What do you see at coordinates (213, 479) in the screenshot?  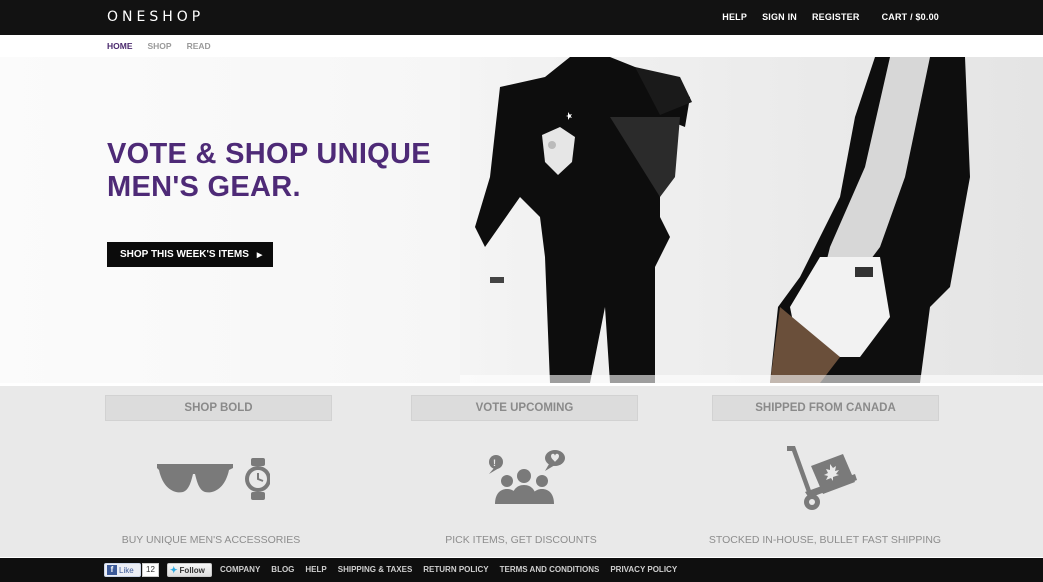 I see `sunglasses-watch-icon` at bounding box center [213, 479].